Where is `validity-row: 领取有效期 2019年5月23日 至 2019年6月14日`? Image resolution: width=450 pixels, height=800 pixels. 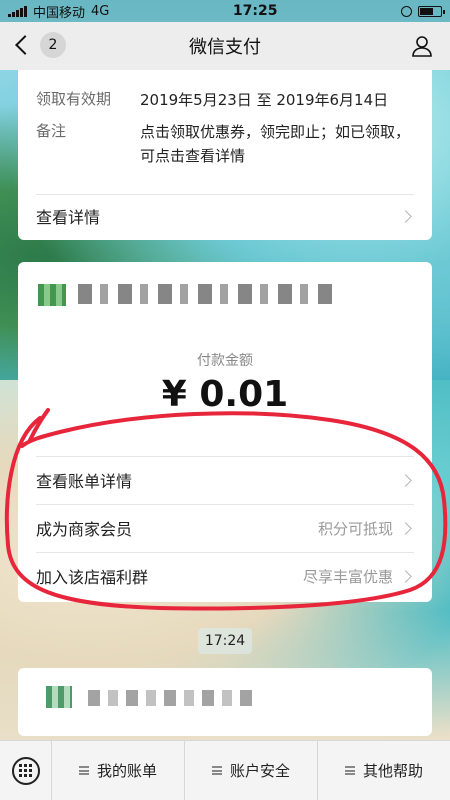
validity-row: 领取有效期 2019年5月23日 至 2019年6月14日 is located at coordinates (225, 100).